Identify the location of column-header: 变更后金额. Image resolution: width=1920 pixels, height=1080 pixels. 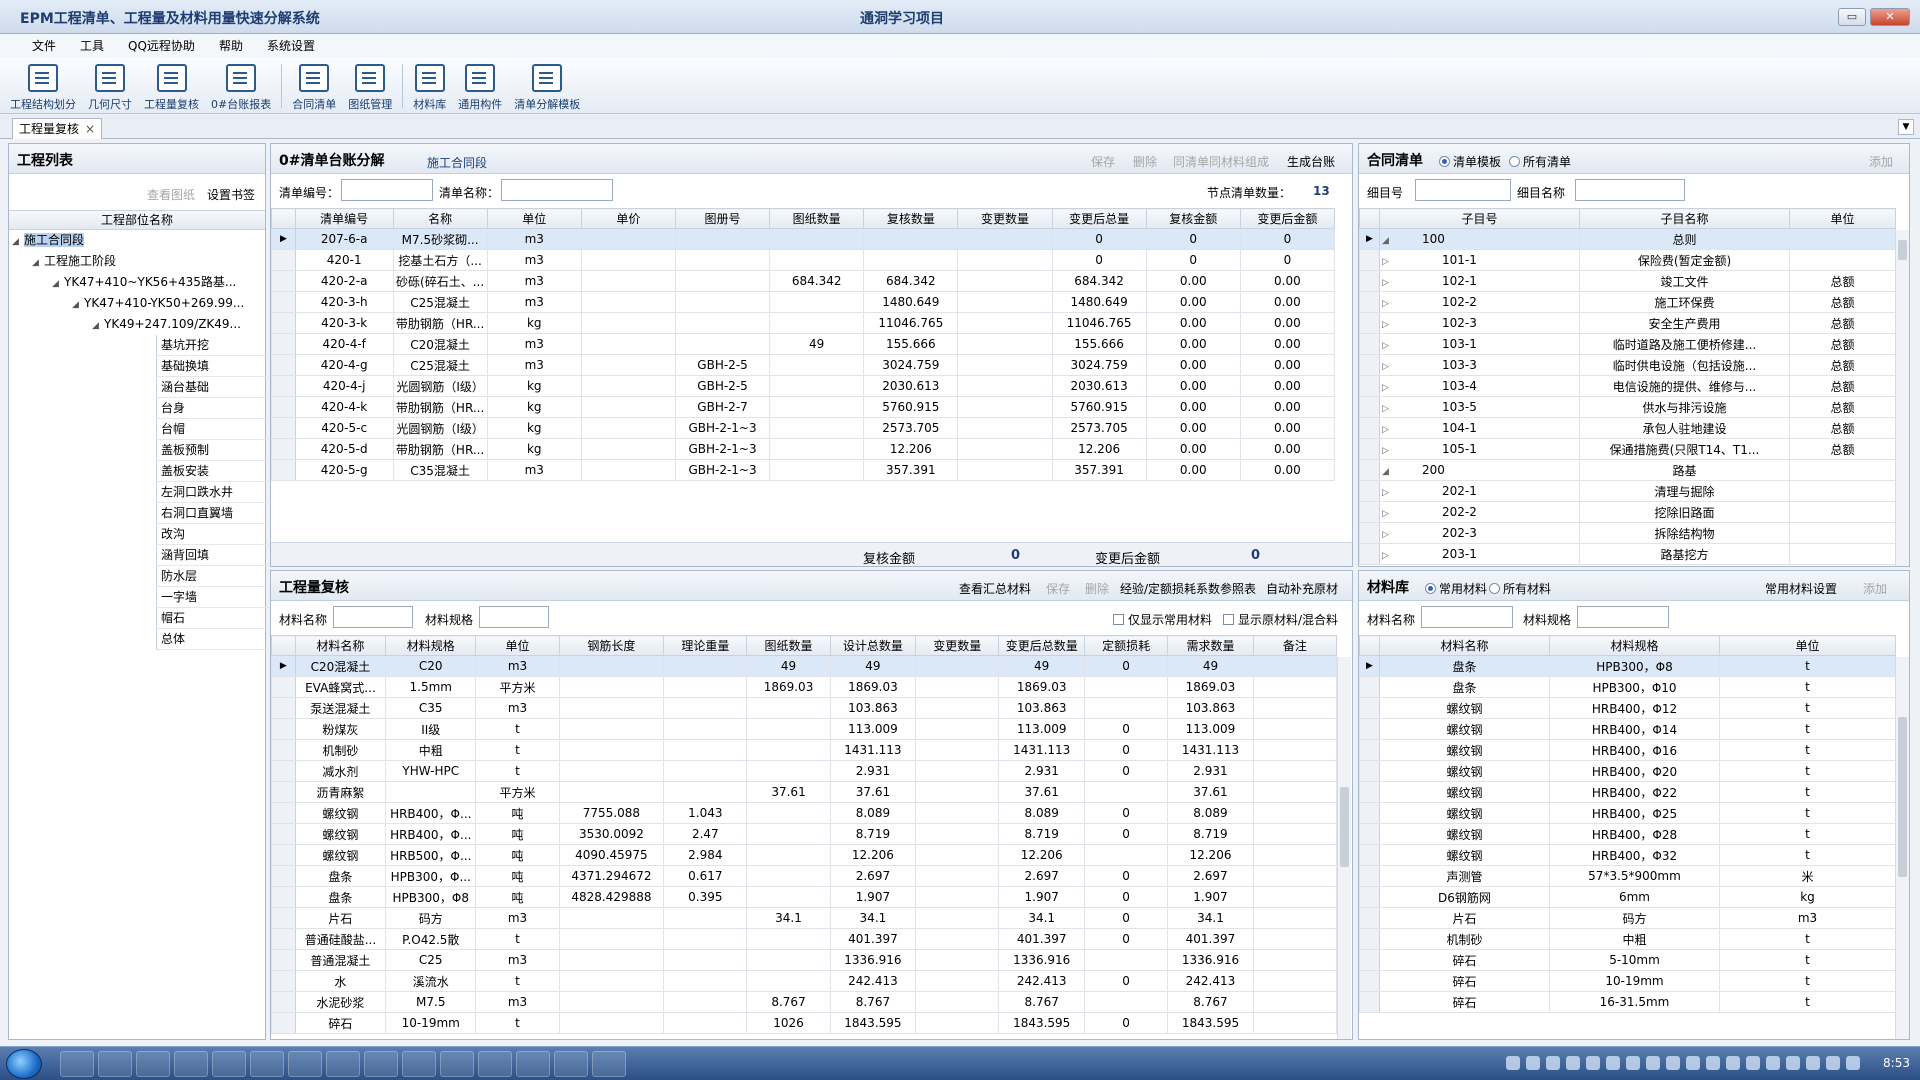
(1287, 218).